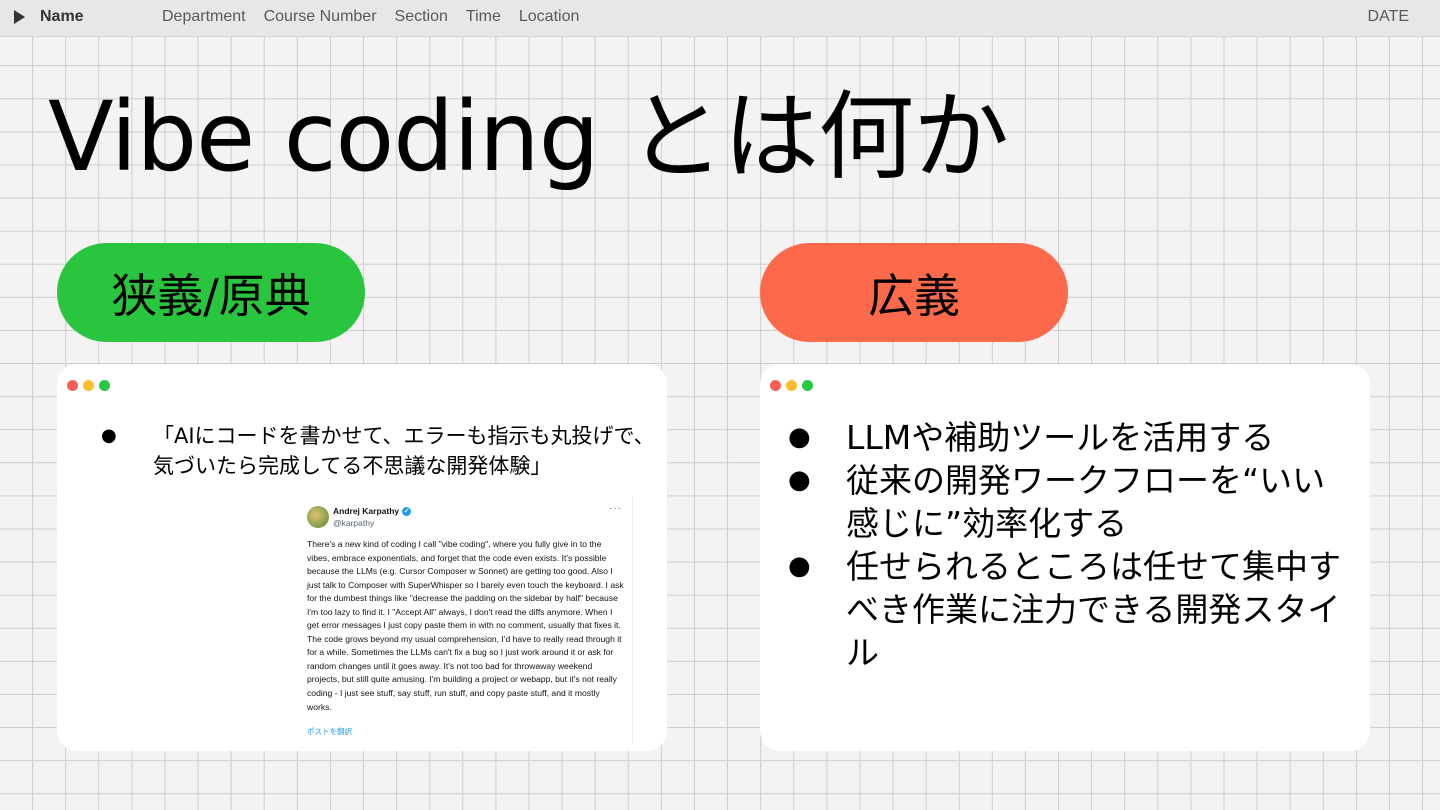 This screenshot has height=810, width=1440. I want to click on broad-bullet-2: 従来の開発ワークフローを“いい感じに”効率化する, so click(1073, 502).